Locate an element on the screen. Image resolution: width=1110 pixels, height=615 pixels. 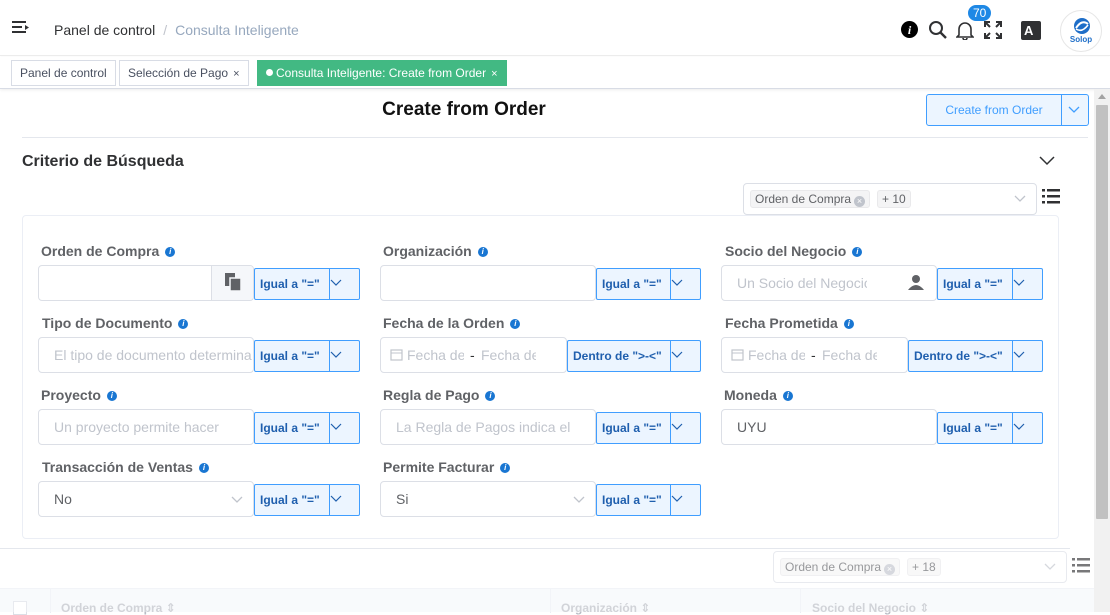
vertical-scrollbar is located at coordinates (1102, 350).